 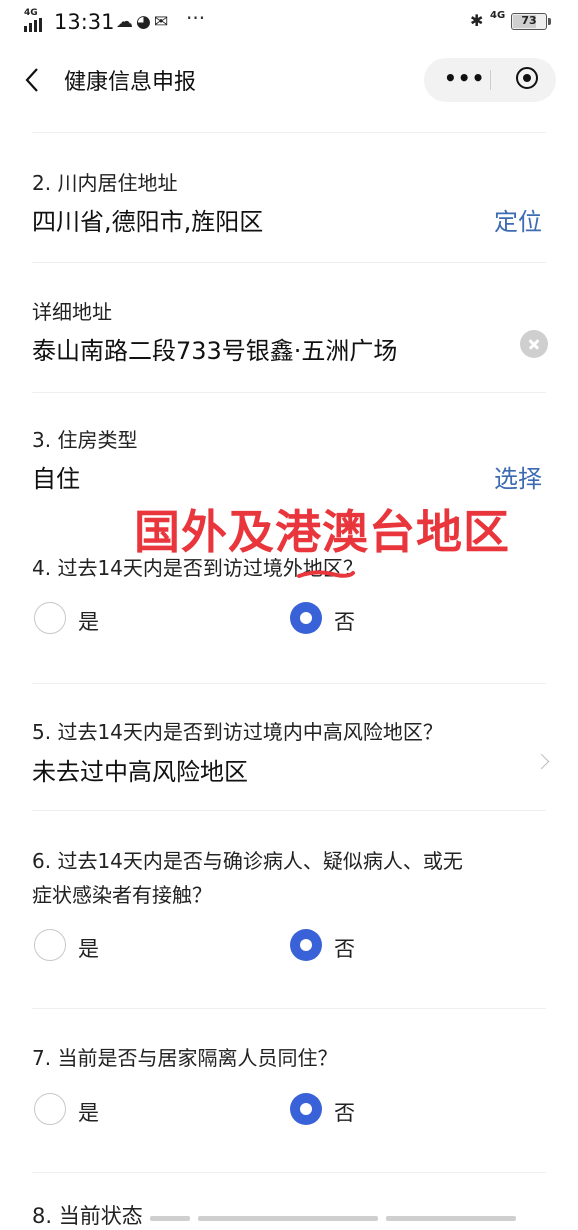 What do you see at coordinates (185, 1058) in the screenshot?
I see `question-7-label: 7. 当前是否与居家隔离人员同住？` at bounding box center [185, 1058].